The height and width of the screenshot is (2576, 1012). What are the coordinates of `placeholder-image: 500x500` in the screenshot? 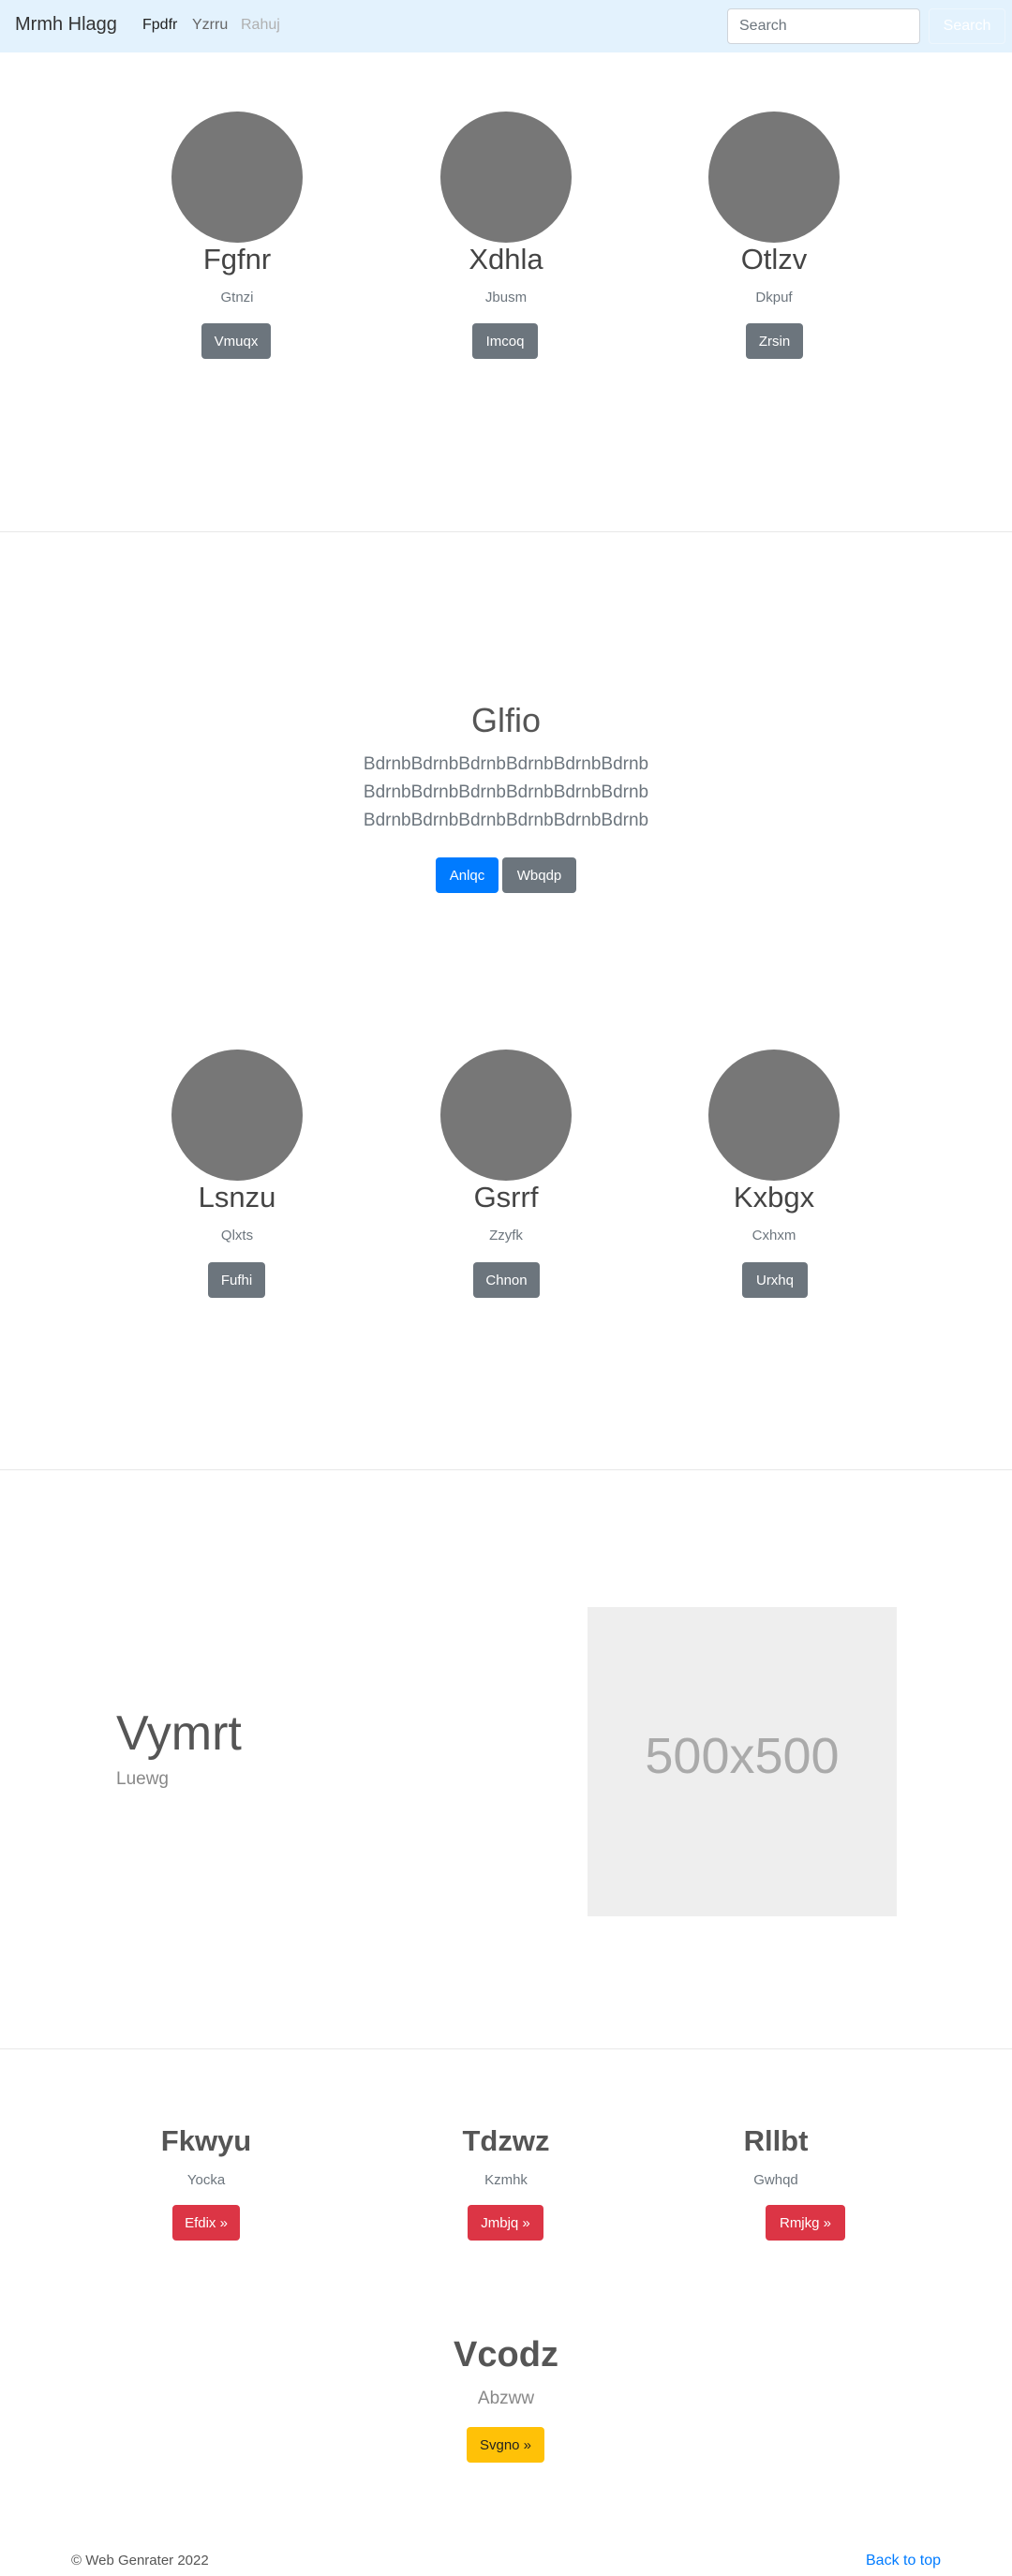 It's located at (742, 1761).